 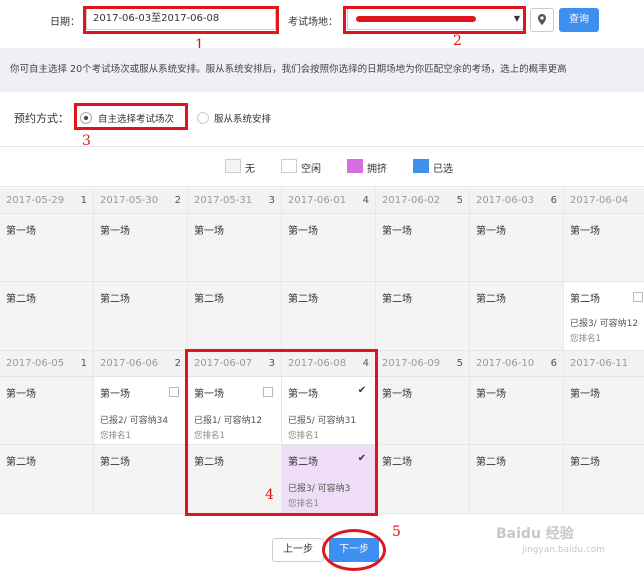 What do you see at coordinates (243, 119) in the screenshot?
I see `radio-system-label: 服从系统安排` at bounding box center [243, 119].